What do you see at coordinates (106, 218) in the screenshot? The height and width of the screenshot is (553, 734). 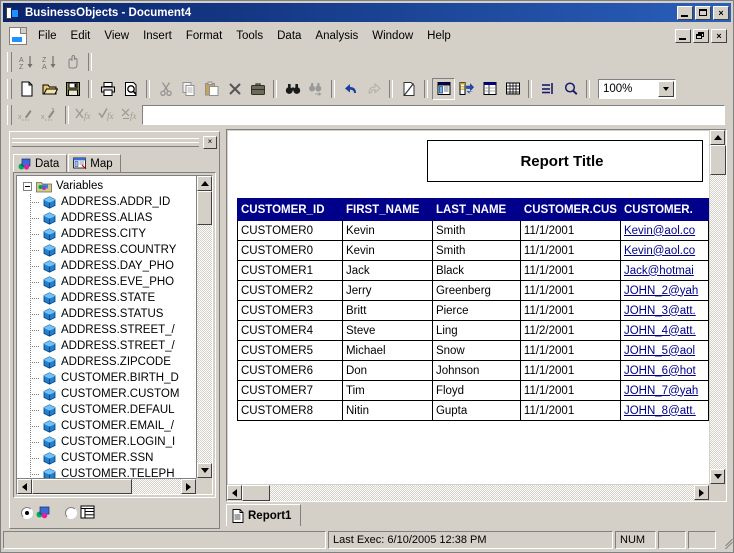 I see `tree-item: ADDRESS.ALIAS` at bounding box center [106, 218].